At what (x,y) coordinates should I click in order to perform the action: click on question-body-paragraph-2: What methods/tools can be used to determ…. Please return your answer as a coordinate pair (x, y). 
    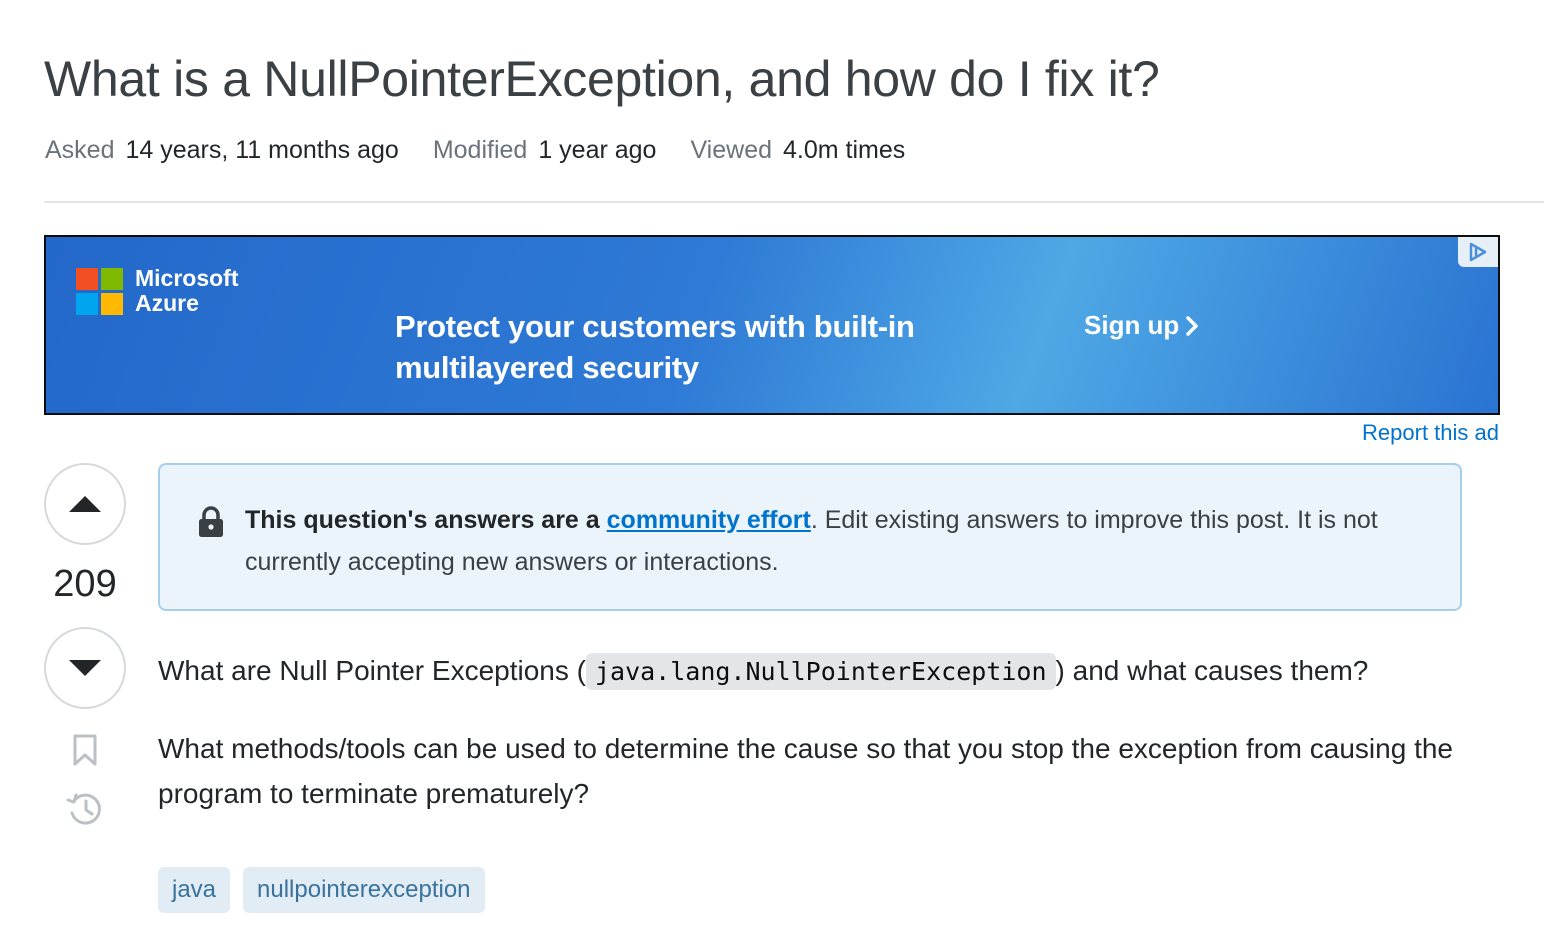
    Looking at the image, I should click on (805, 771).